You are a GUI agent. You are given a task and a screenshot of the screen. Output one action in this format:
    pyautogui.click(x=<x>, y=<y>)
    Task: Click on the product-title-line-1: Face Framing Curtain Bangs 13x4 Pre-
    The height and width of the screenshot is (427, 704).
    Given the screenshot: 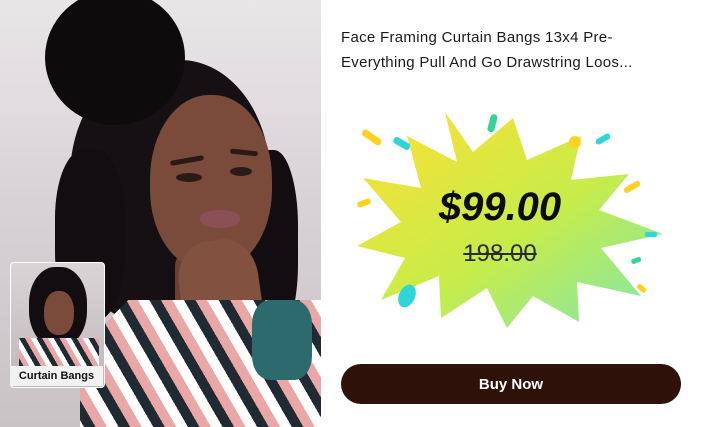 What is the action you would take?
    pyautogui.click(x=477, y=37)
    